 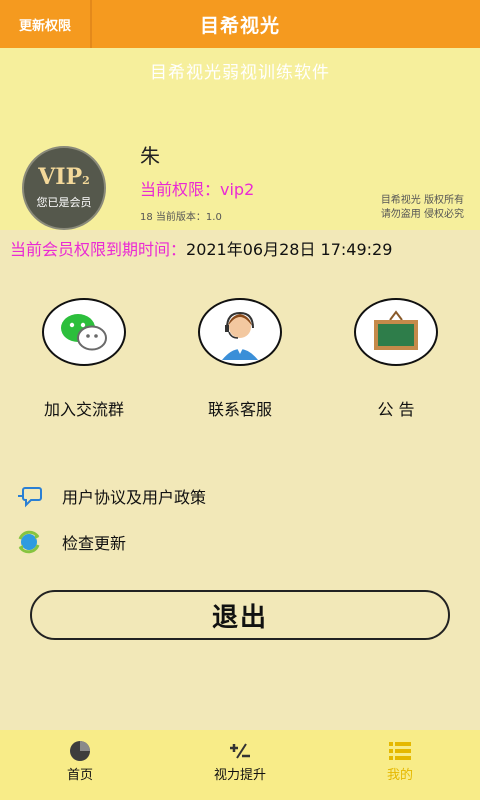 What do you see at coordinates (240, 615) in the screenshot?
I see `logout-button: 退出` at bounding box center [240, 615].